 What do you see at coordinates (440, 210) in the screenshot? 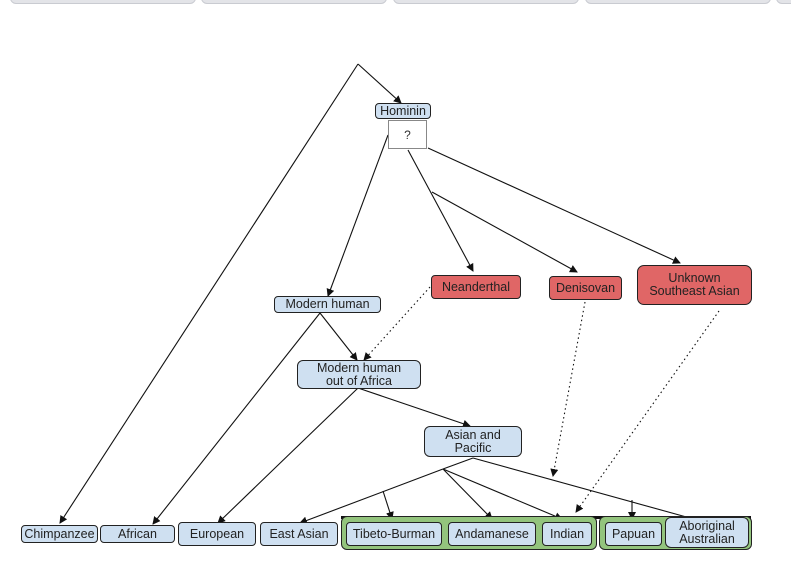
I see `edge-q-neanderthal` at bounding box center [440, 210].